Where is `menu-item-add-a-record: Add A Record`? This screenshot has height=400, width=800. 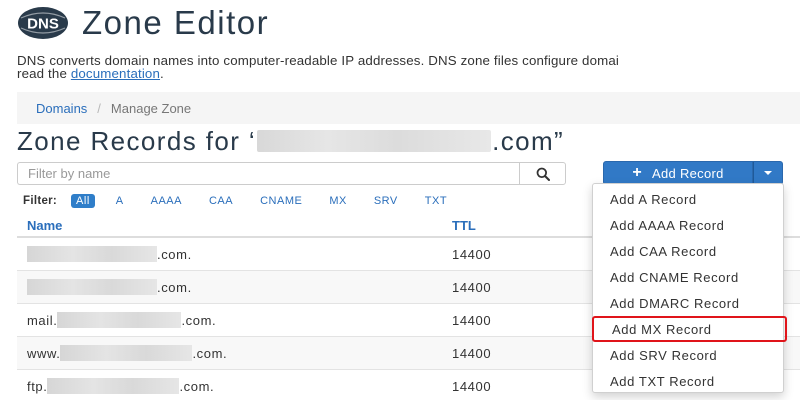
menu-item-add-a-record: Add A Record is located at coordinates (688, 199).